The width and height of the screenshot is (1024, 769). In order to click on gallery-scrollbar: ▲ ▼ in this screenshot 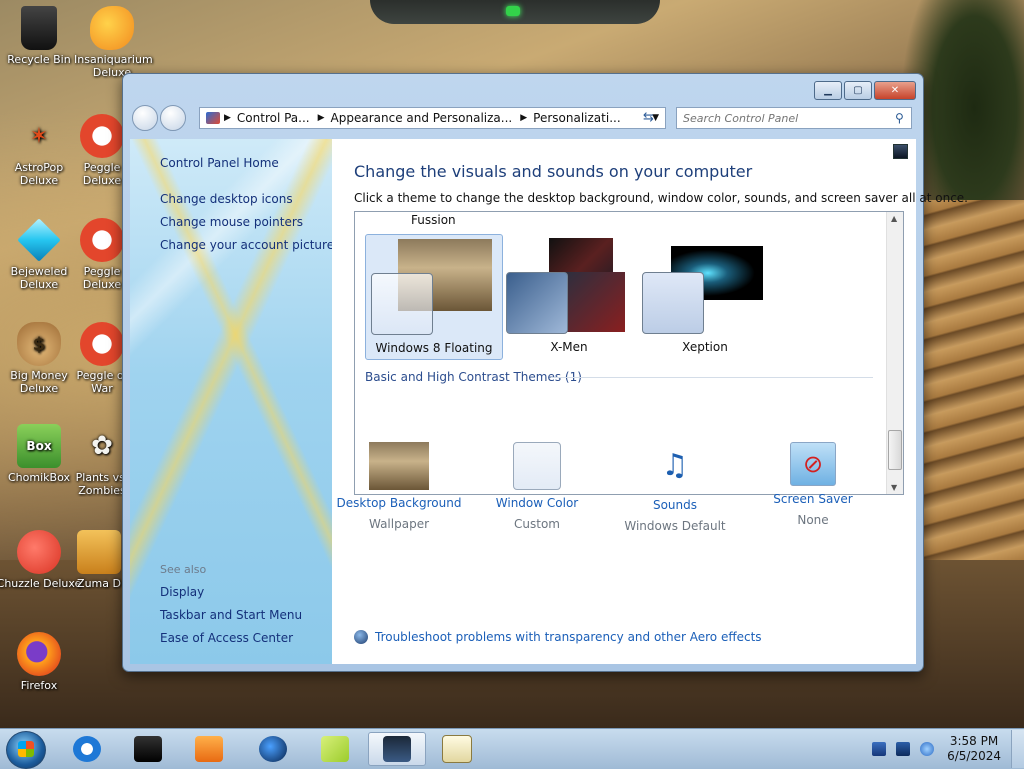, I will do `click(894, 353)`.